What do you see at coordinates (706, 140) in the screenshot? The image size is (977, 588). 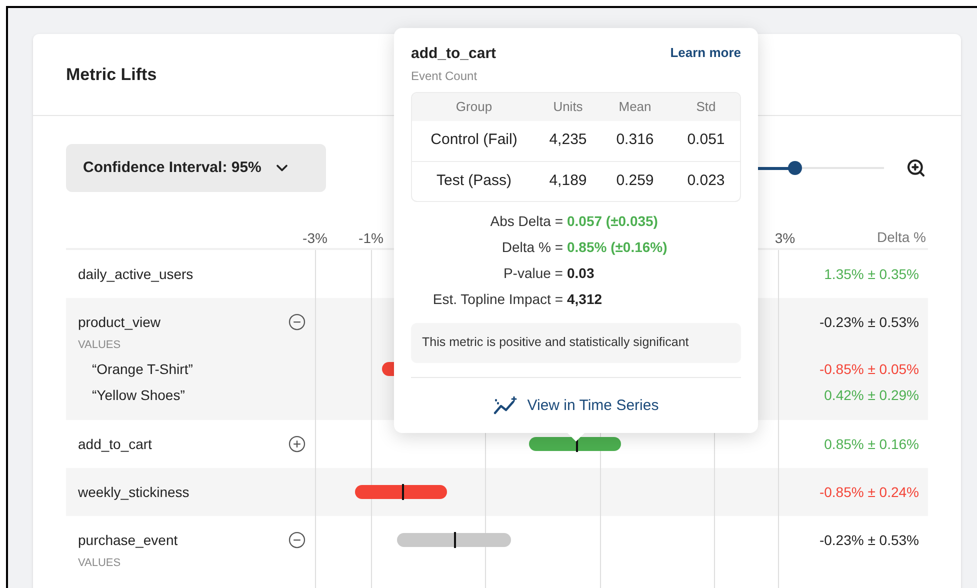 I see `table-cell-text: 0.051` at bounding box center [706, 140].